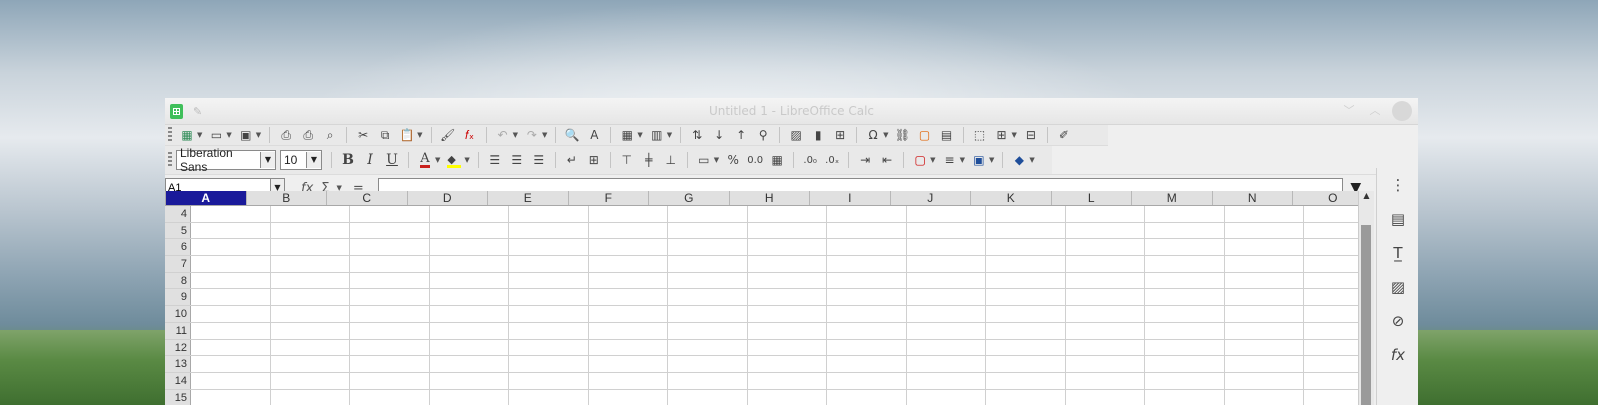 This screenshot has width=1598, height=405. Describe the element at coordinates (733, 160) in the screenshot. I see `percent-format-button: %` at that location.